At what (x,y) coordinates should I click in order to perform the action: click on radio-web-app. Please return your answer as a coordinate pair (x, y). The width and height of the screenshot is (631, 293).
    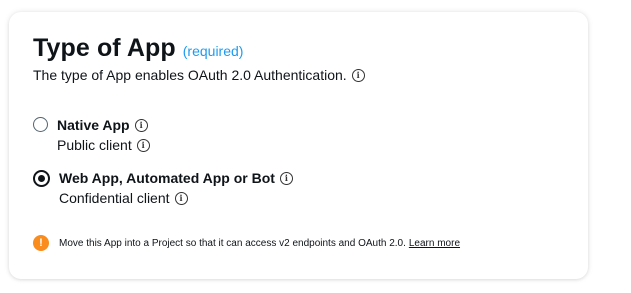
    Looking at the image, I should click on (41, 178).